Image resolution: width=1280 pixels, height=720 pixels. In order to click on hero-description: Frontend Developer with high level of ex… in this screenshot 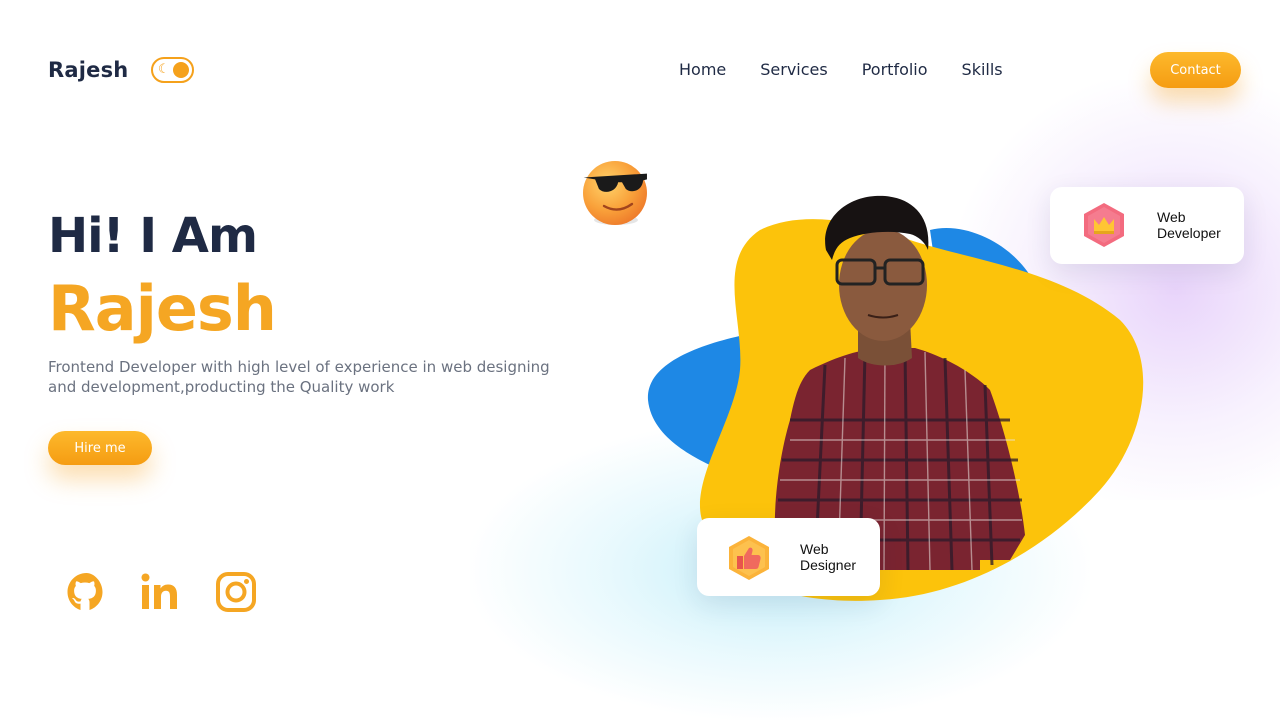, I will do `click(299, 377)`.